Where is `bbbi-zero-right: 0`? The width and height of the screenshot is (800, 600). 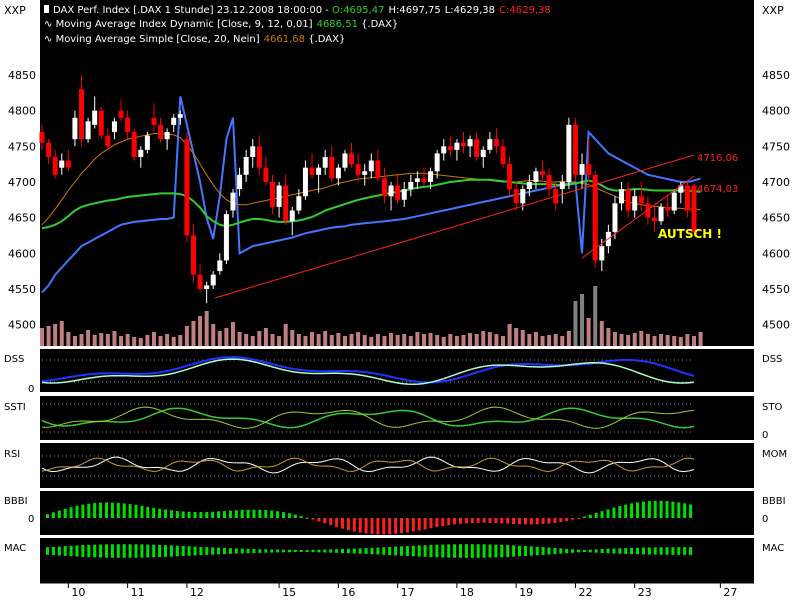
bbbi-zero-right: 0 is located at coordinates (765, 519).